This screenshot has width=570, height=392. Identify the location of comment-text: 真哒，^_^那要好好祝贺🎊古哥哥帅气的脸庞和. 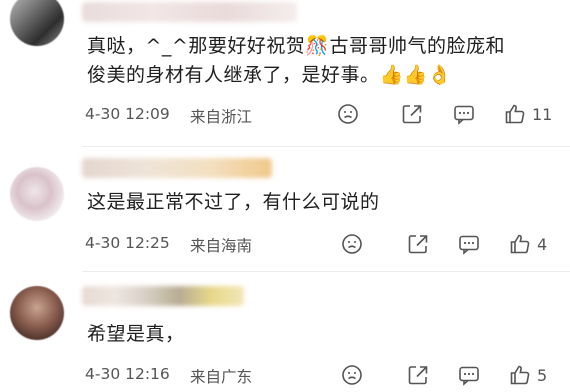
(296, 46).